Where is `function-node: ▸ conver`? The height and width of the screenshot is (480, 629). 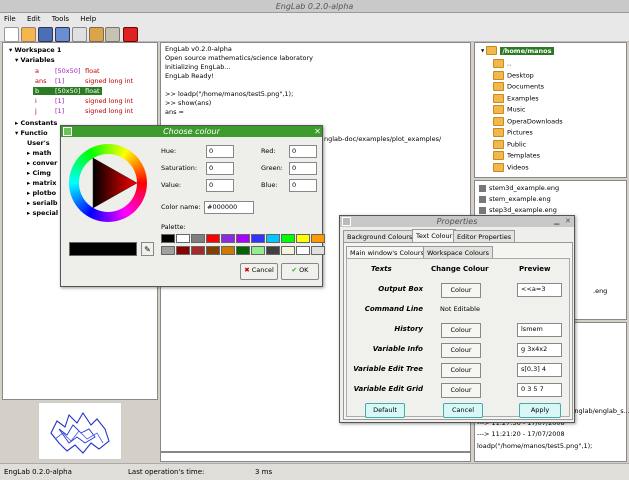 function-node: ▸ conver is located at coordinates (42, 163).